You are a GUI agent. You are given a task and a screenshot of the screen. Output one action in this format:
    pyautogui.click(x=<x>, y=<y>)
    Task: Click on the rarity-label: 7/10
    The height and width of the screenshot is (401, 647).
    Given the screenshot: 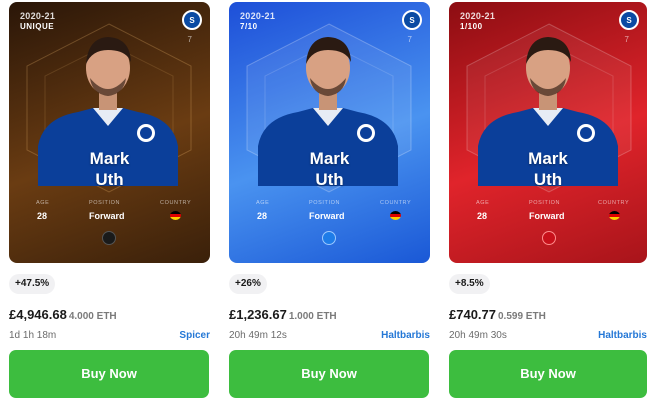 What is the action you would take?
    pyautogui.click(x=249, y=26)
    